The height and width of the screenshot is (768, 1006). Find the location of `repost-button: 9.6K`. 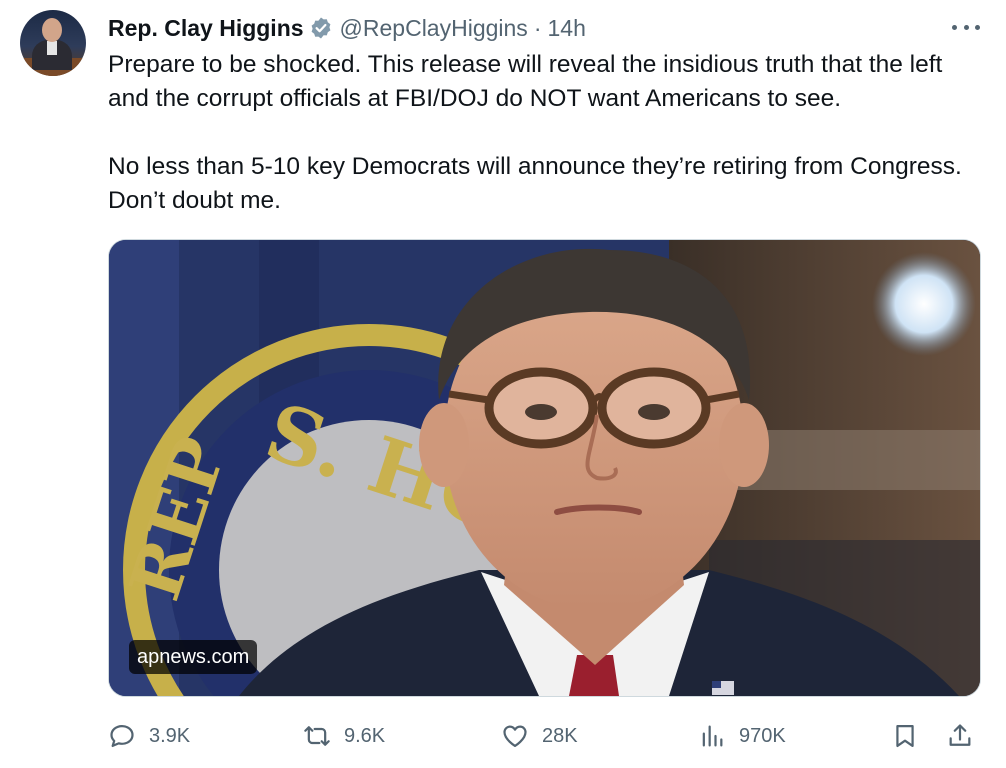

repost-button: 9.6K is located at coordinates (344, 736).